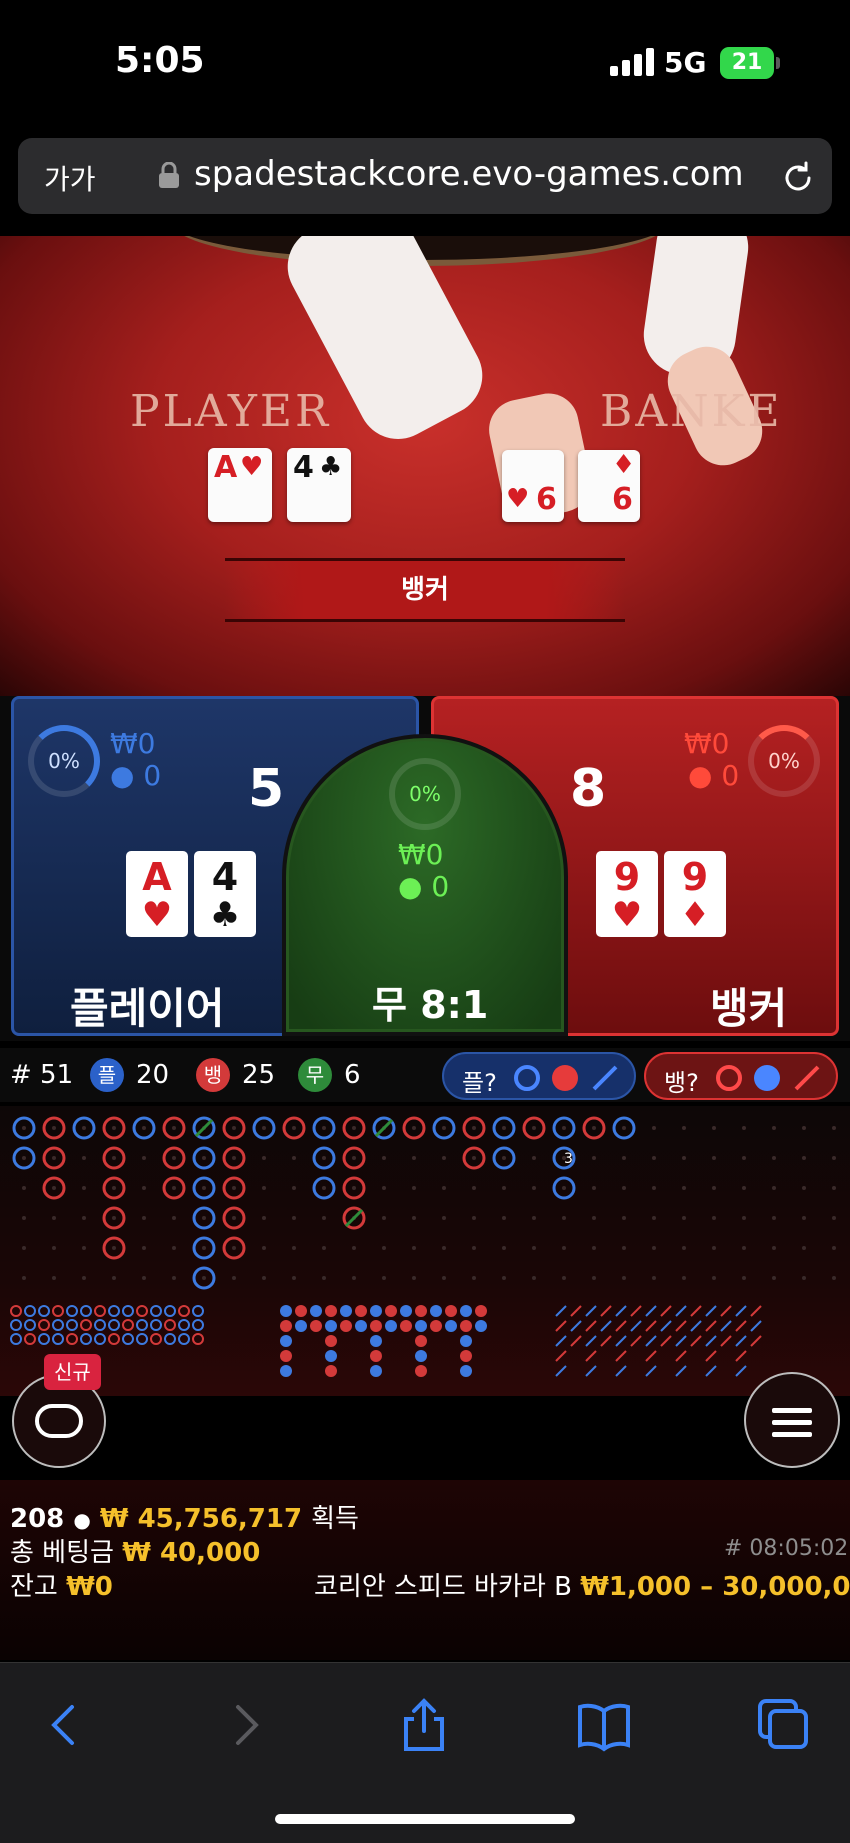 The image size is (850, 1843). What do you see at coordinates (386, 1341) in the screenshot?
I see `derived-roads` at bounding box center [386, 1341].